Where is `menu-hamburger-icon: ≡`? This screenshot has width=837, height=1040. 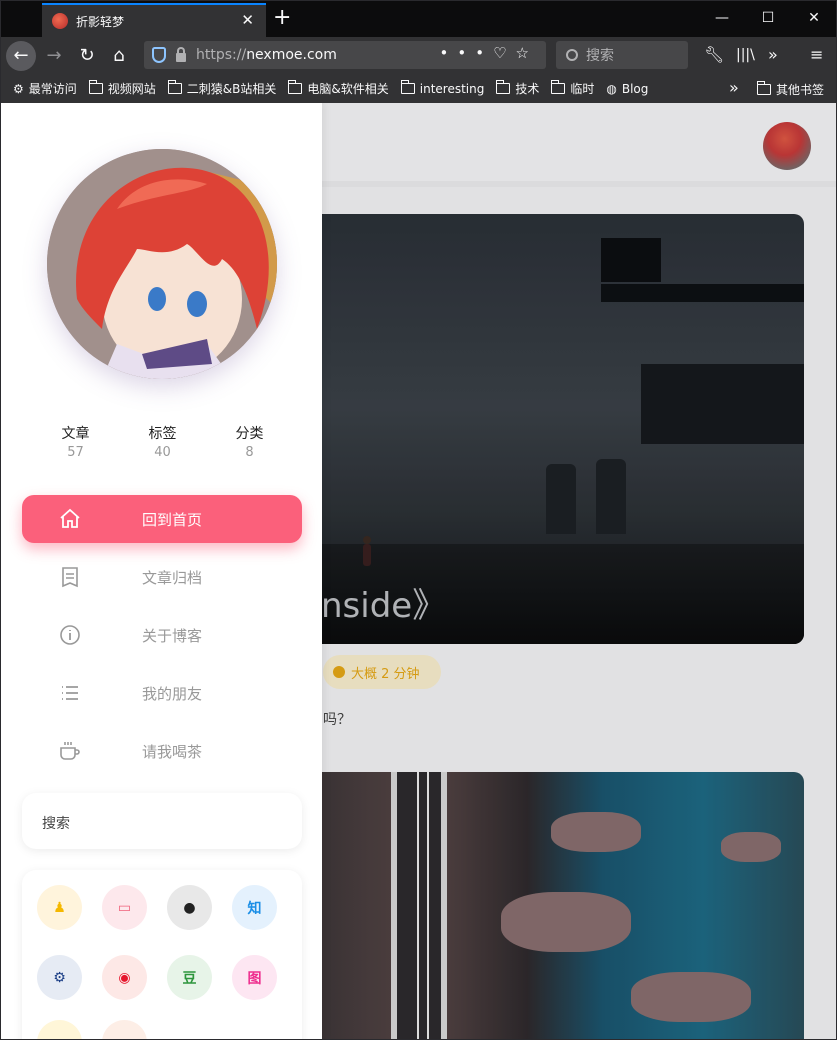 menu-hamburger-icon: ≡ is located at coordinates (816, 55).